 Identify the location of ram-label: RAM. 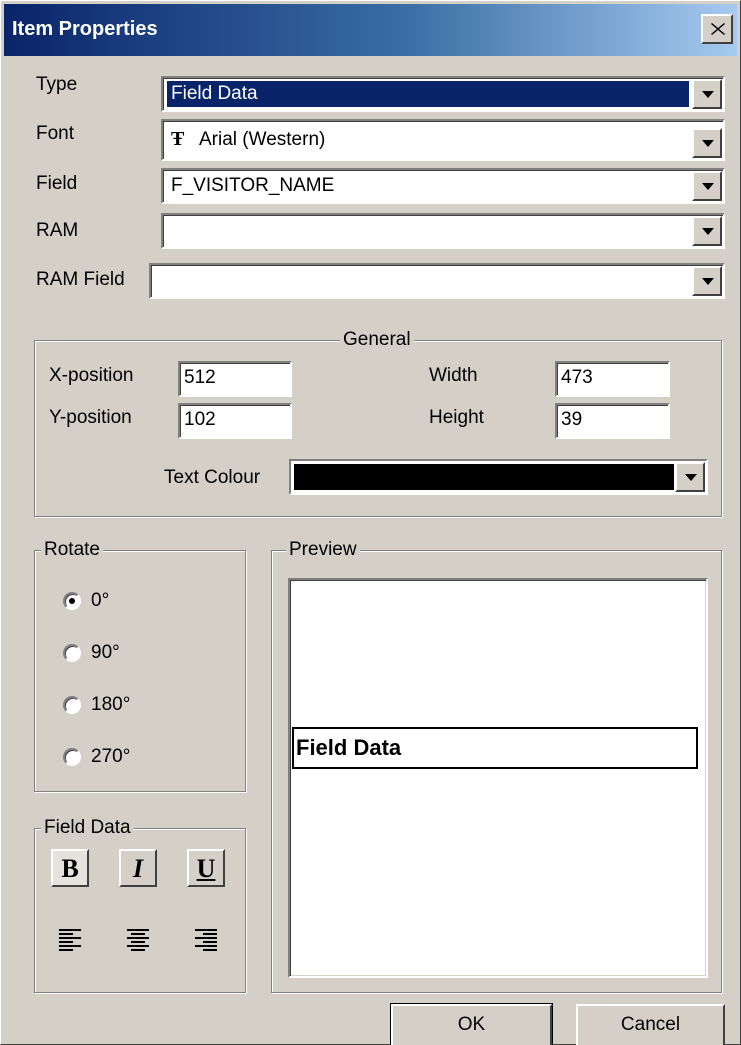
(57, 230).